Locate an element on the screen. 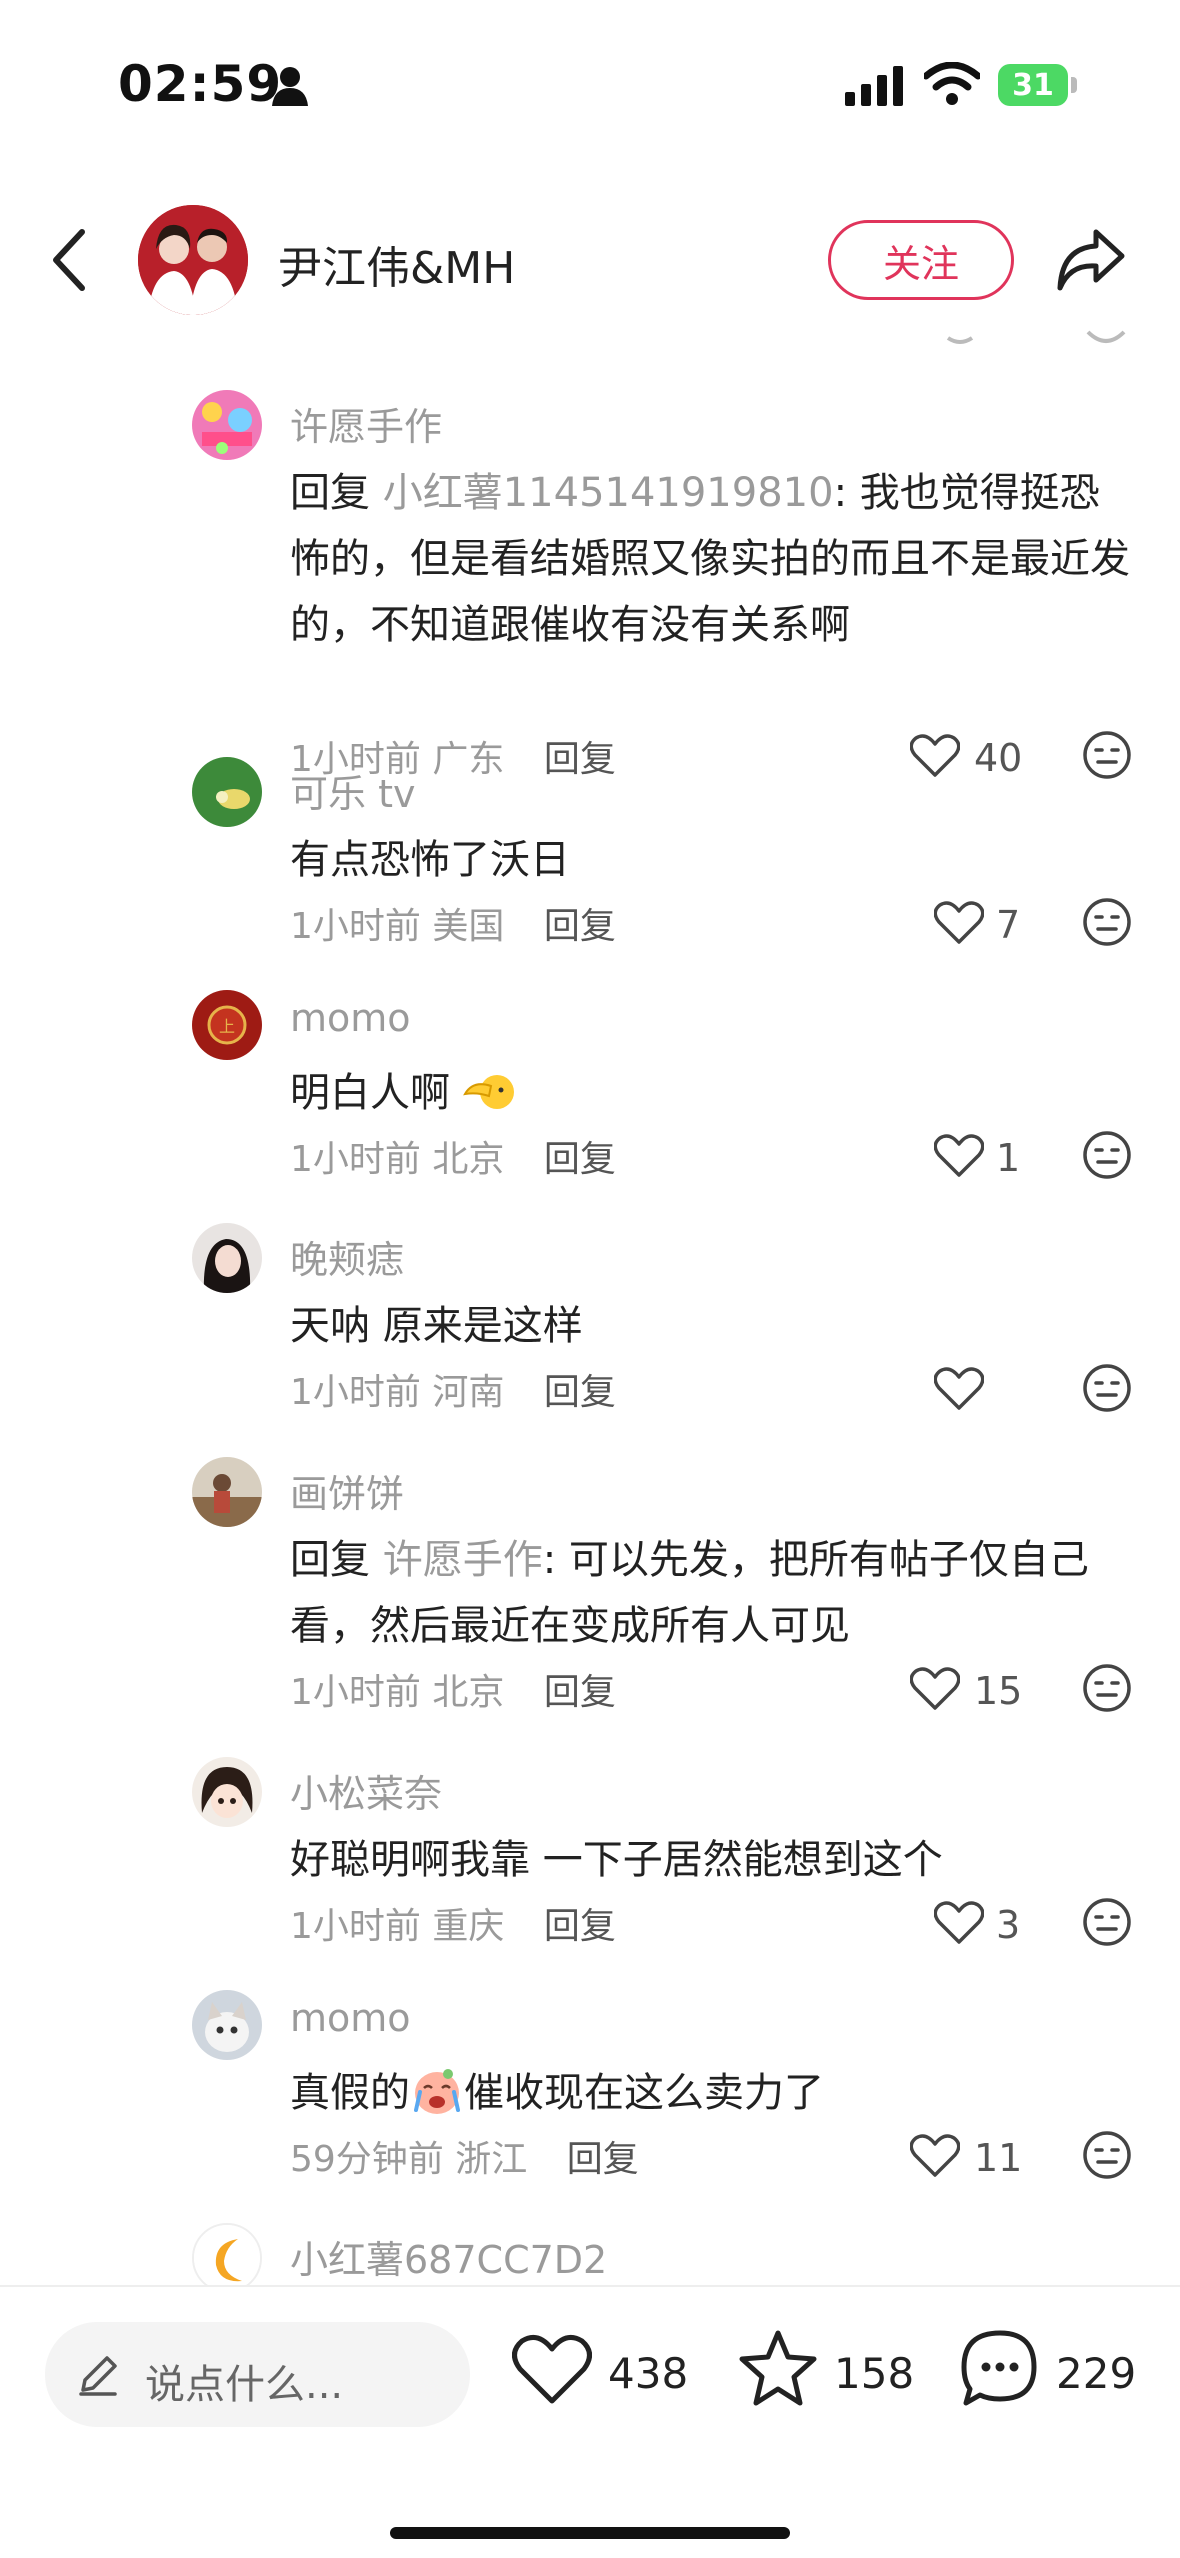  comment-text: 回复 许愿手作: 可以先发，把所有帖子仅自己看，然后最近在变成所有人可见 is located at coordinates (710, 1593).